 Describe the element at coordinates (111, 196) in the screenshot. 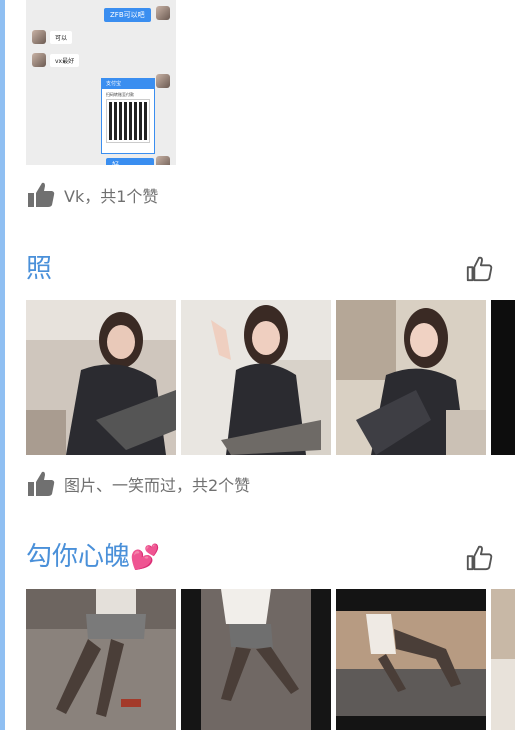

I see `post1-likes-text: Vk，共1个赞` at that location.